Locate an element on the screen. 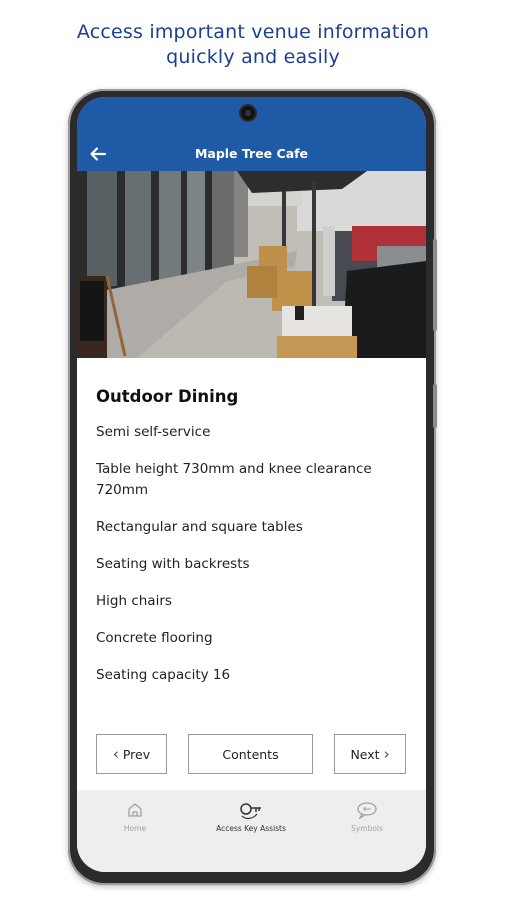 Image resolution: width=506 pixels, height=900 pixels. feature-item: Seating with backrests is located at coordinates (173, 564).